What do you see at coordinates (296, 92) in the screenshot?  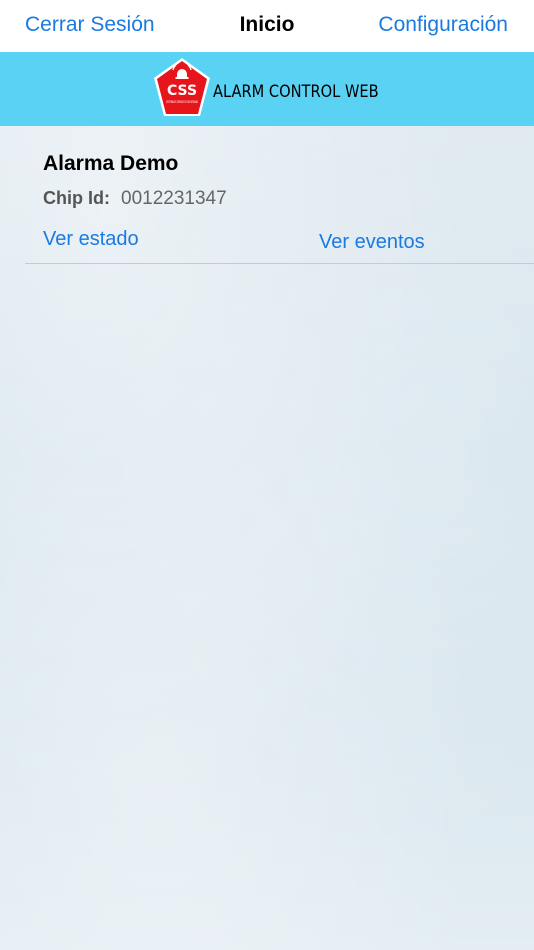 I see `banner-title: ALARM CONTROL WEB` at bounding box center [296, 92].